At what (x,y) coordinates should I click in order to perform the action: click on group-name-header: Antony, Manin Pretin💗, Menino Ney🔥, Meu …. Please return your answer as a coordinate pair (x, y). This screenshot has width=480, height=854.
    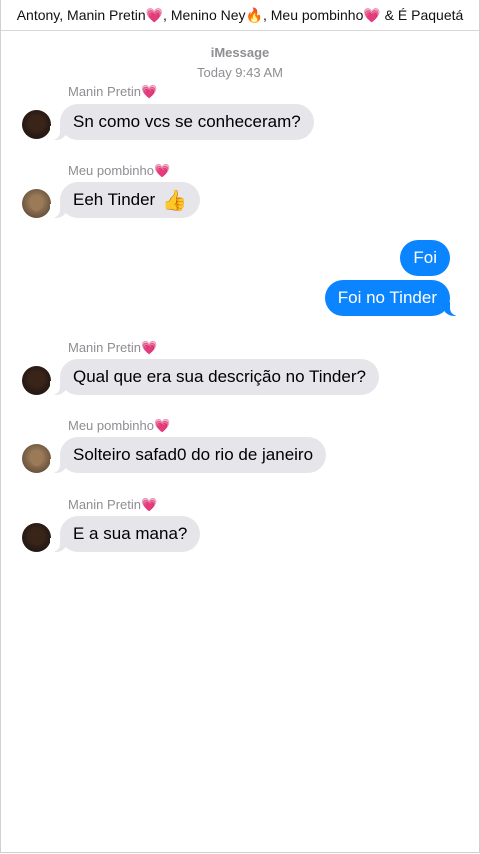
    Looking at the image, I should click on (240, 15).